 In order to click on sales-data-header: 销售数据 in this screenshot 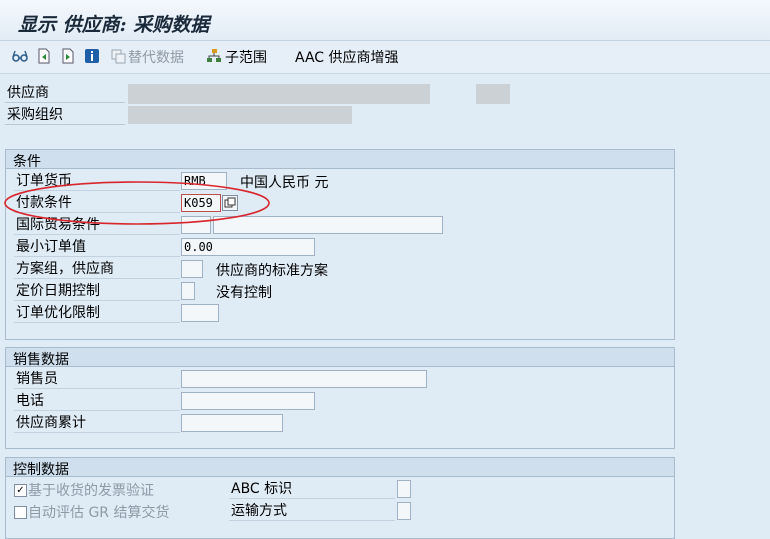, I will do `click(340, 358)`.